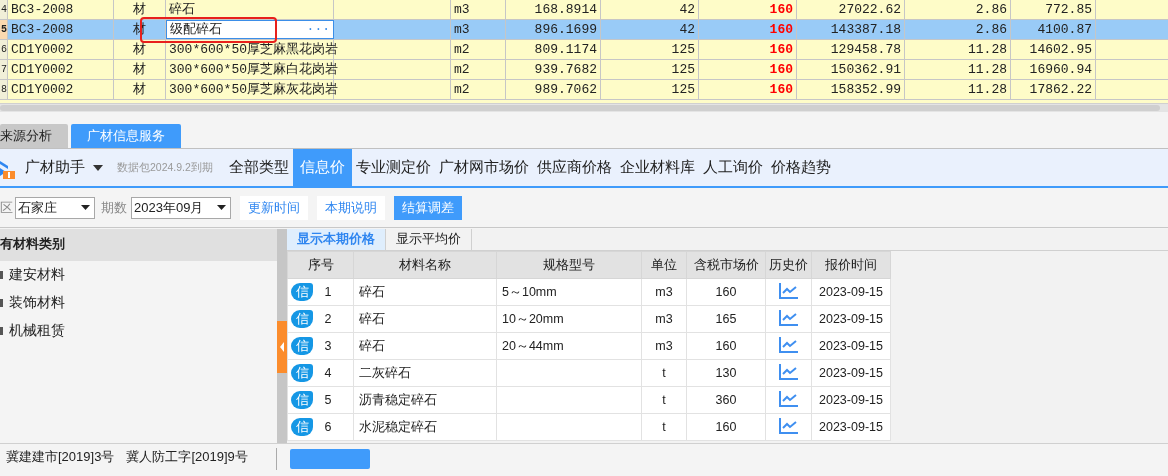  Describe the element at coordinates (553, 89) in the screenshot. I see `table-cell: 989.7062` at that location.